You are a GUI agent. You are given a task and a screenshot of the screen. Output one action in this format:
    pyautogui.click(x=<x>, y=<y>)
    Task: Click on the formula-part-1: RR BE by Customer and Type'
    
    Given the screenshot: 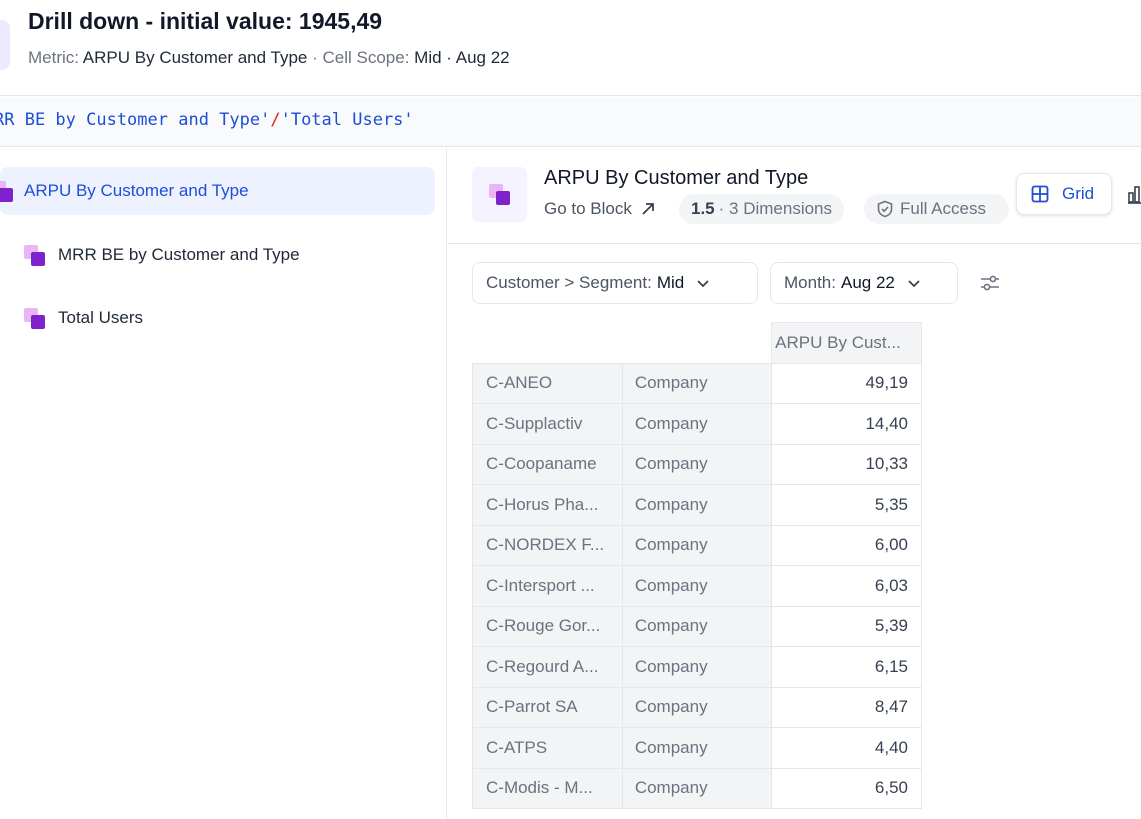 What is the action you would take?
    pyautogui.click(x=135, y=120)
    